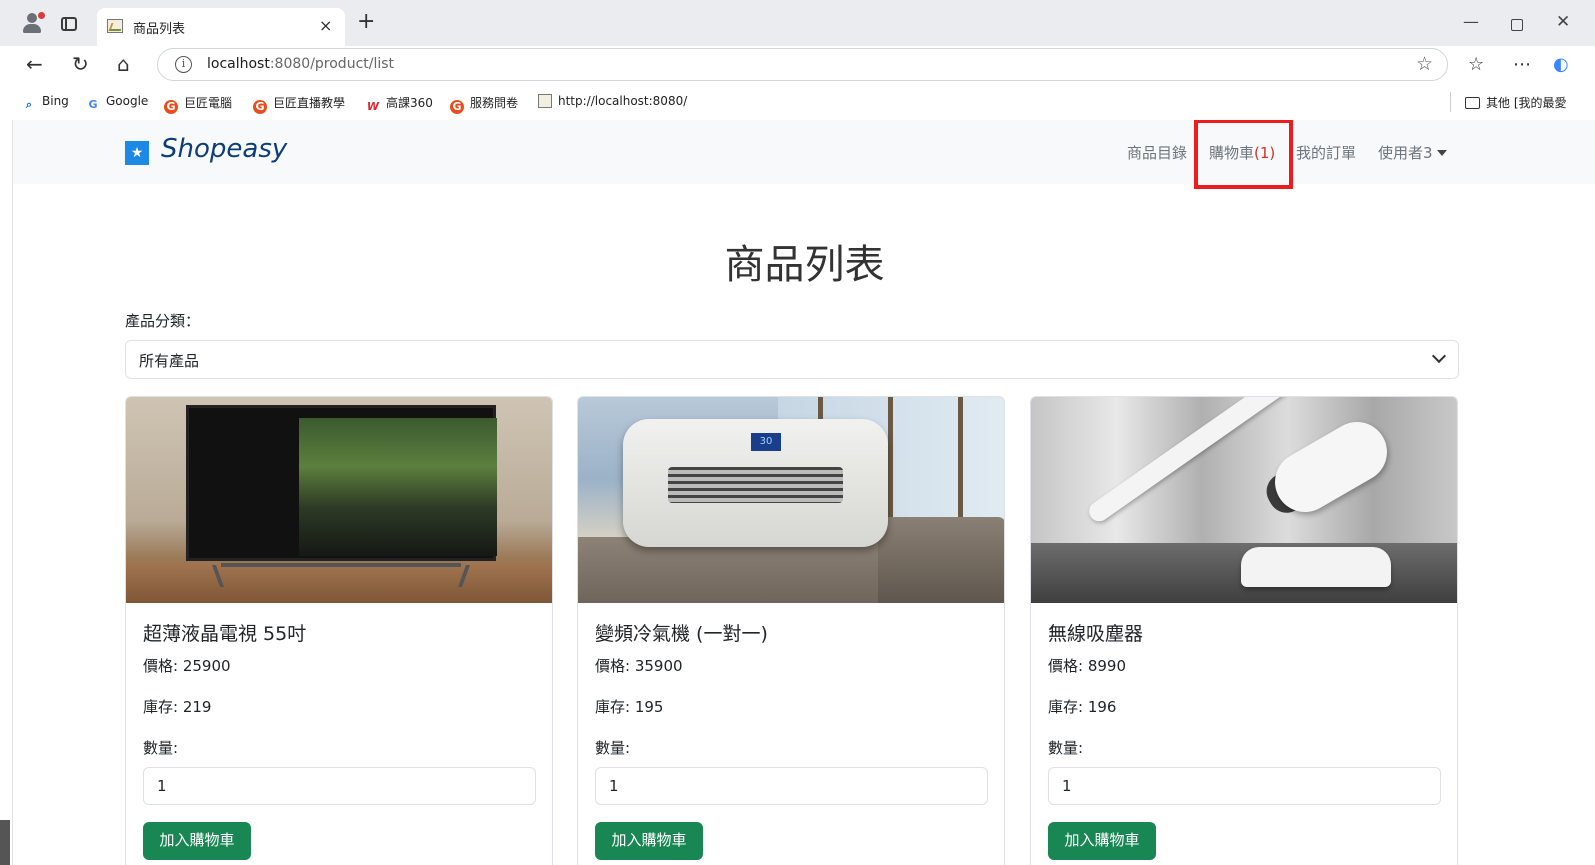 The height and width of the screenshot is (865, 1595). What do you see at coordinates (1516, 102) in the screenshot?
I see `other-bookmarks-folder: 其他 [我的最愛` at bounding box center [1516, 102].